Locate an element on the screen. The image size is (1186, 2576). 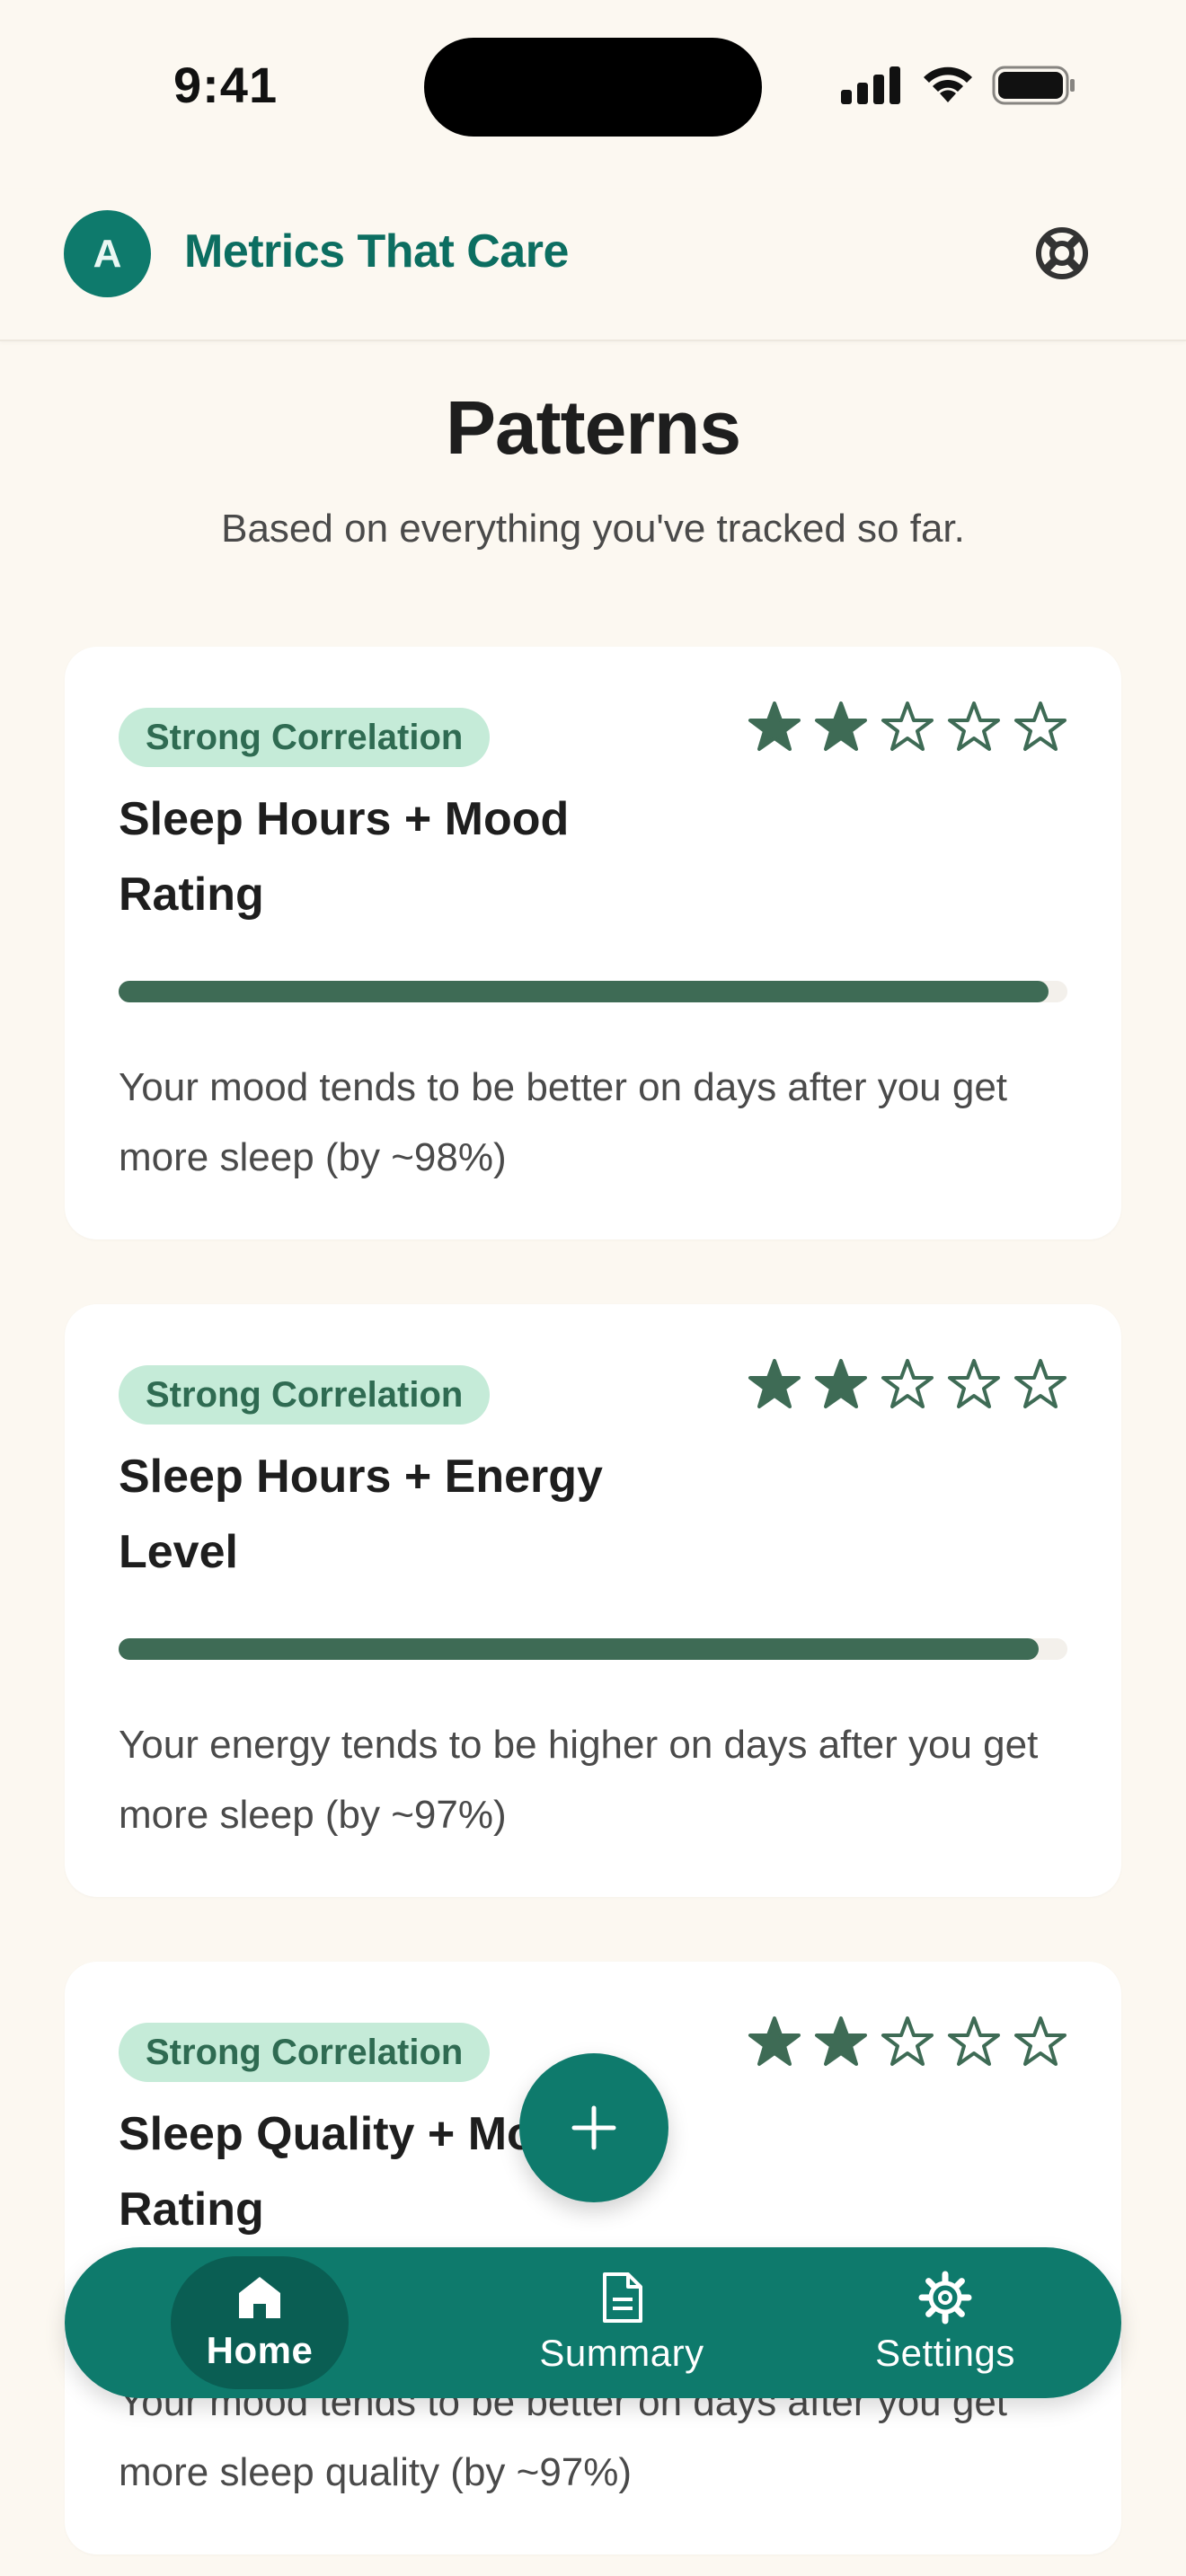
app-header: A Metrics That Care is located at coordinates (593, 265).